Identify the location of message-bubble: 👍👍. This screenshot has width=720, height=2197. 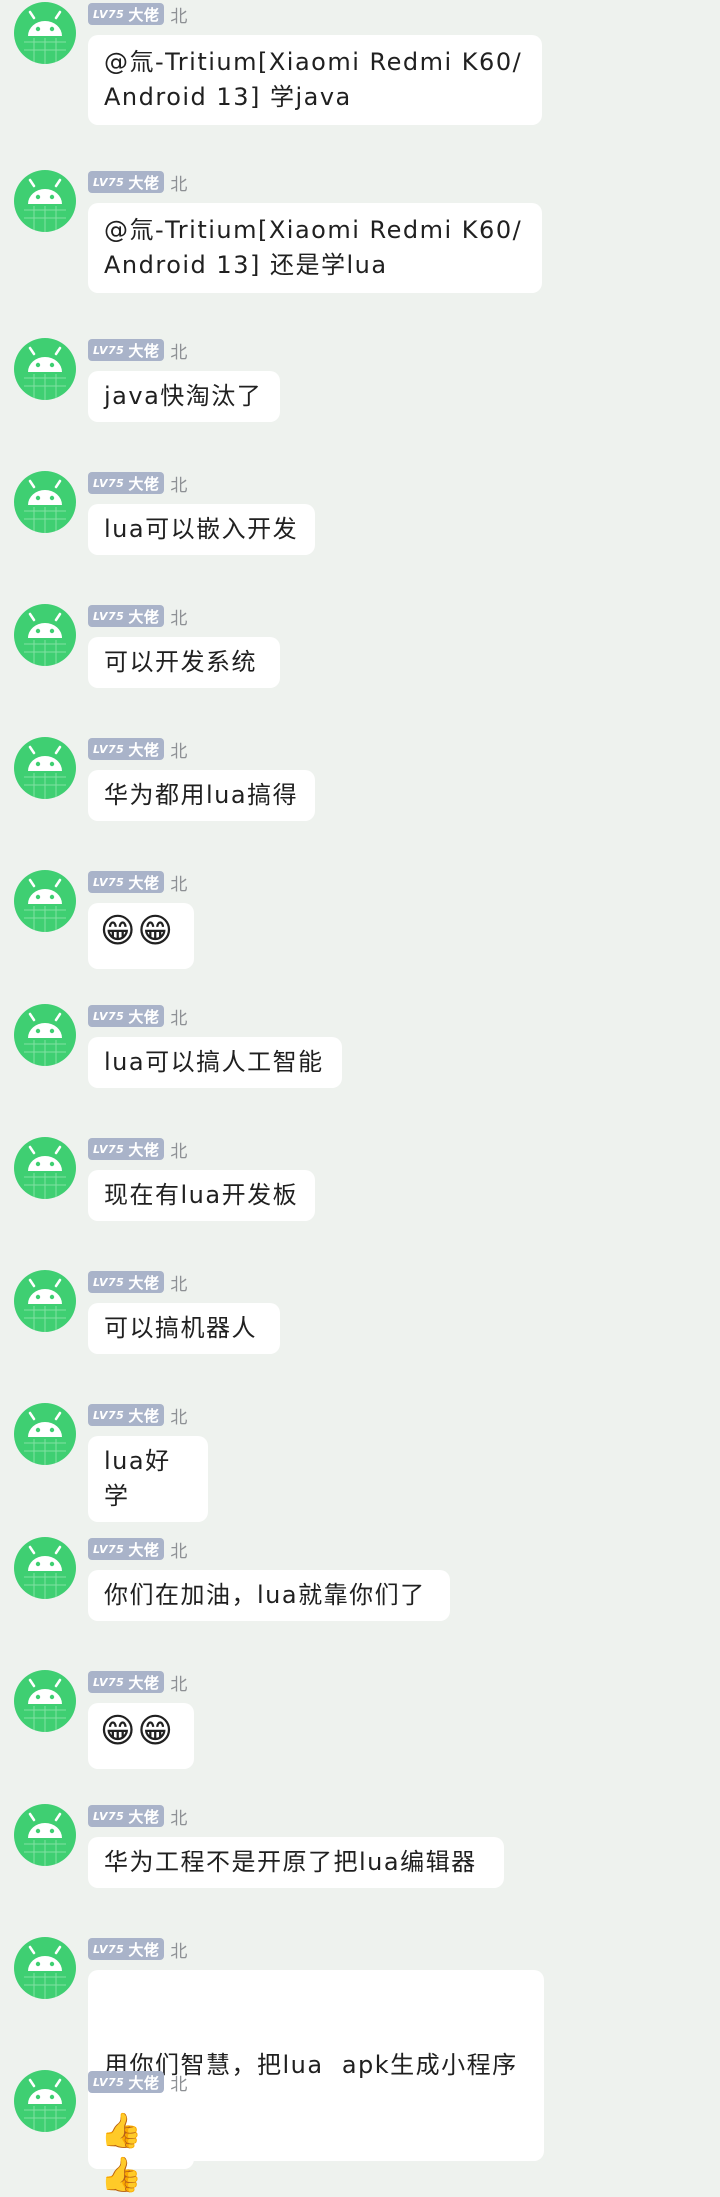
(141, 2149).